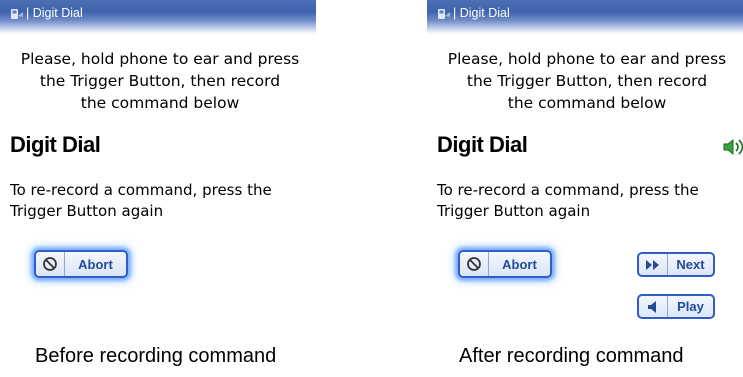  I want to click on fast-forward-icon, so click(652, 264).